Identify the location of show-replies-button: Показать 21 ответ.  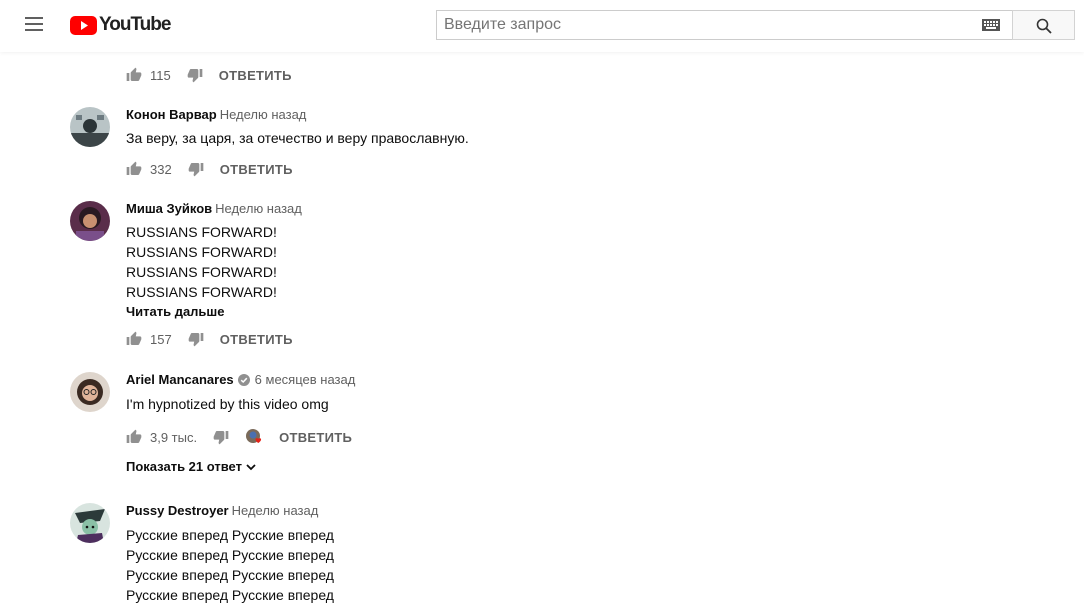
(191, 466).